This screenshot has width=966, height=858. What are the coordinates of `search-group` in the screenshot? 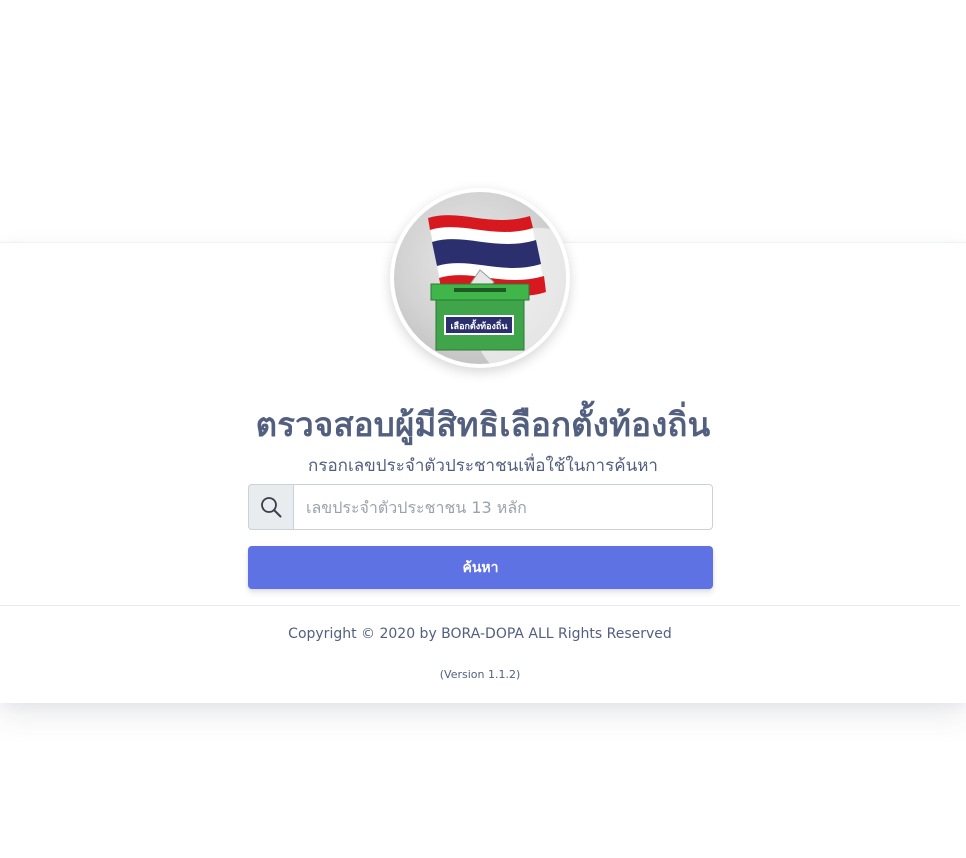 It's located at (480, 507).